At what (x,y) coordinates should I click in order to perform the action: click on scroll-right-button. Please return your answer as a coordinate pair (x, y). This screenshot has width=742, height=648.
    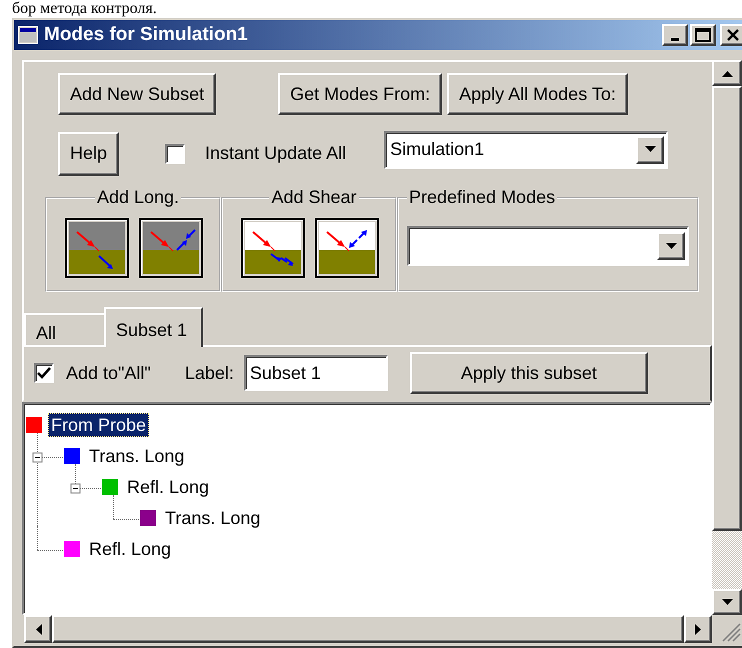
    Looking at the image, I should click on (698, 629).